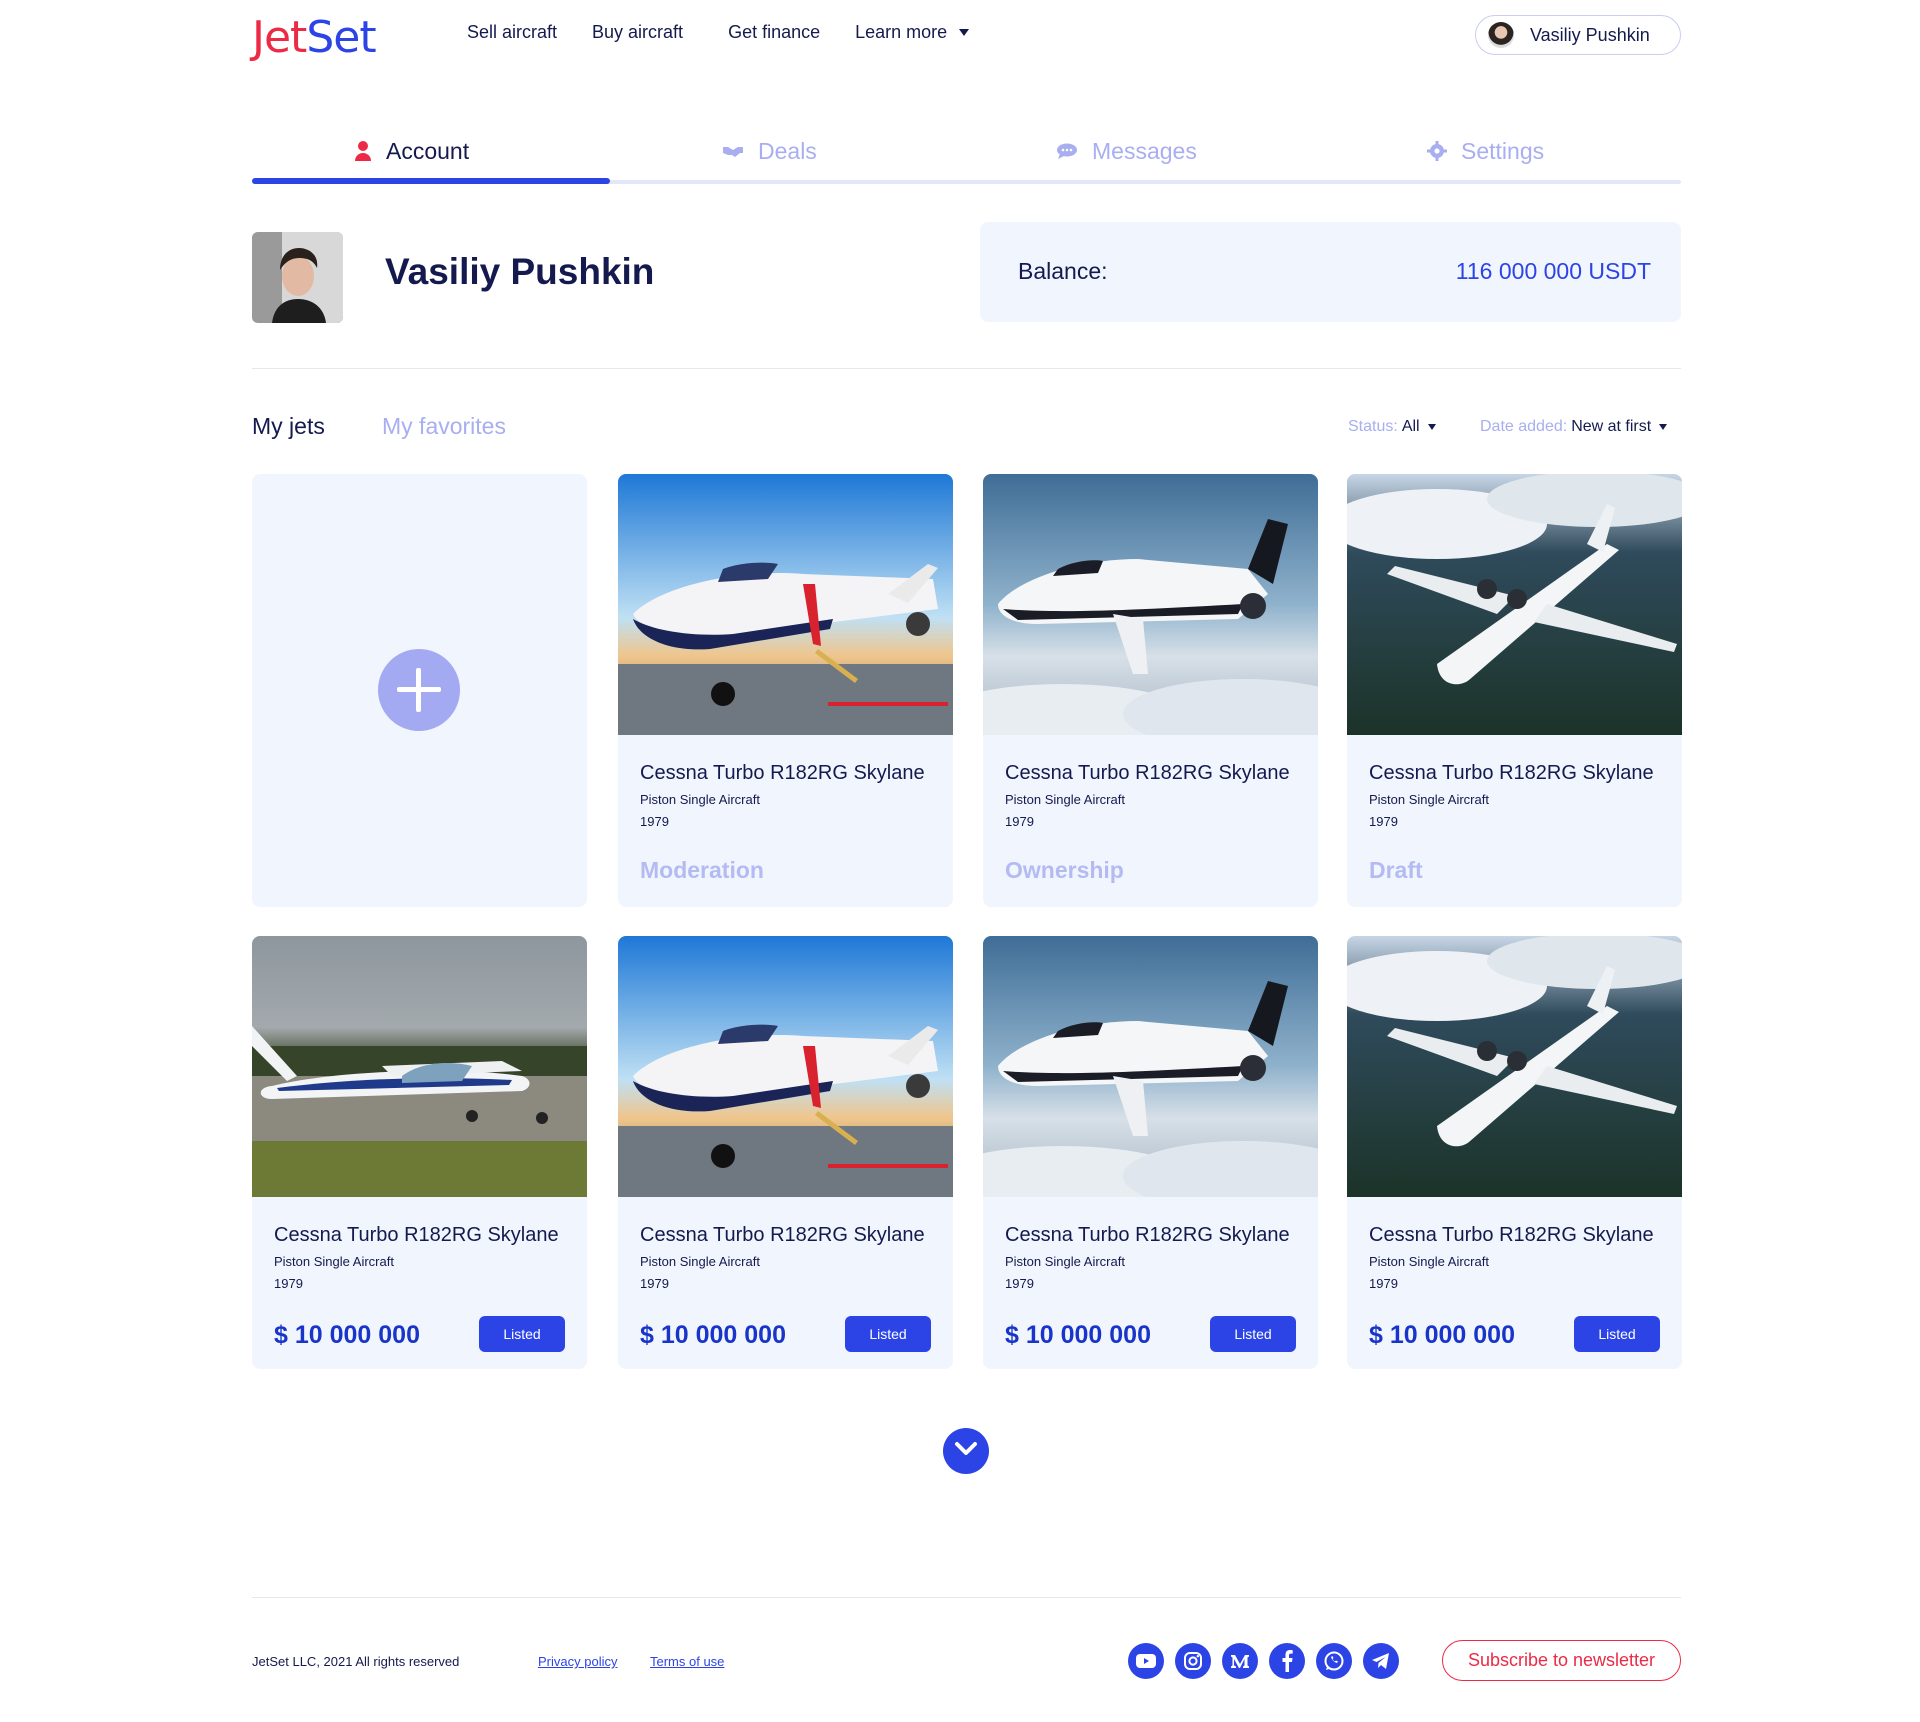 Image resolution: width=1920 pixels, height=1722 pixels. I want to click on tab-label: Messages, so click(1144, 150).